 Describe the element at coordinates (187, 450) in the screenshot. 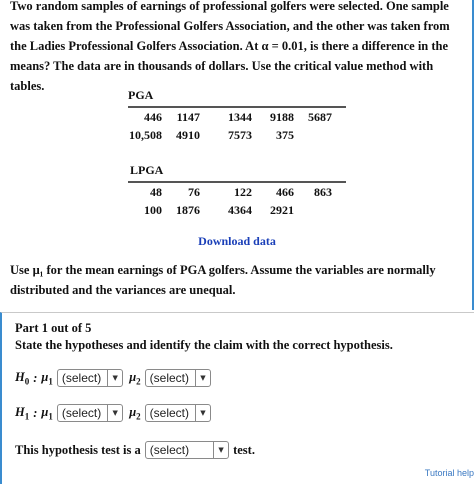

I see `test-type-select: (select) ▼` at that location.